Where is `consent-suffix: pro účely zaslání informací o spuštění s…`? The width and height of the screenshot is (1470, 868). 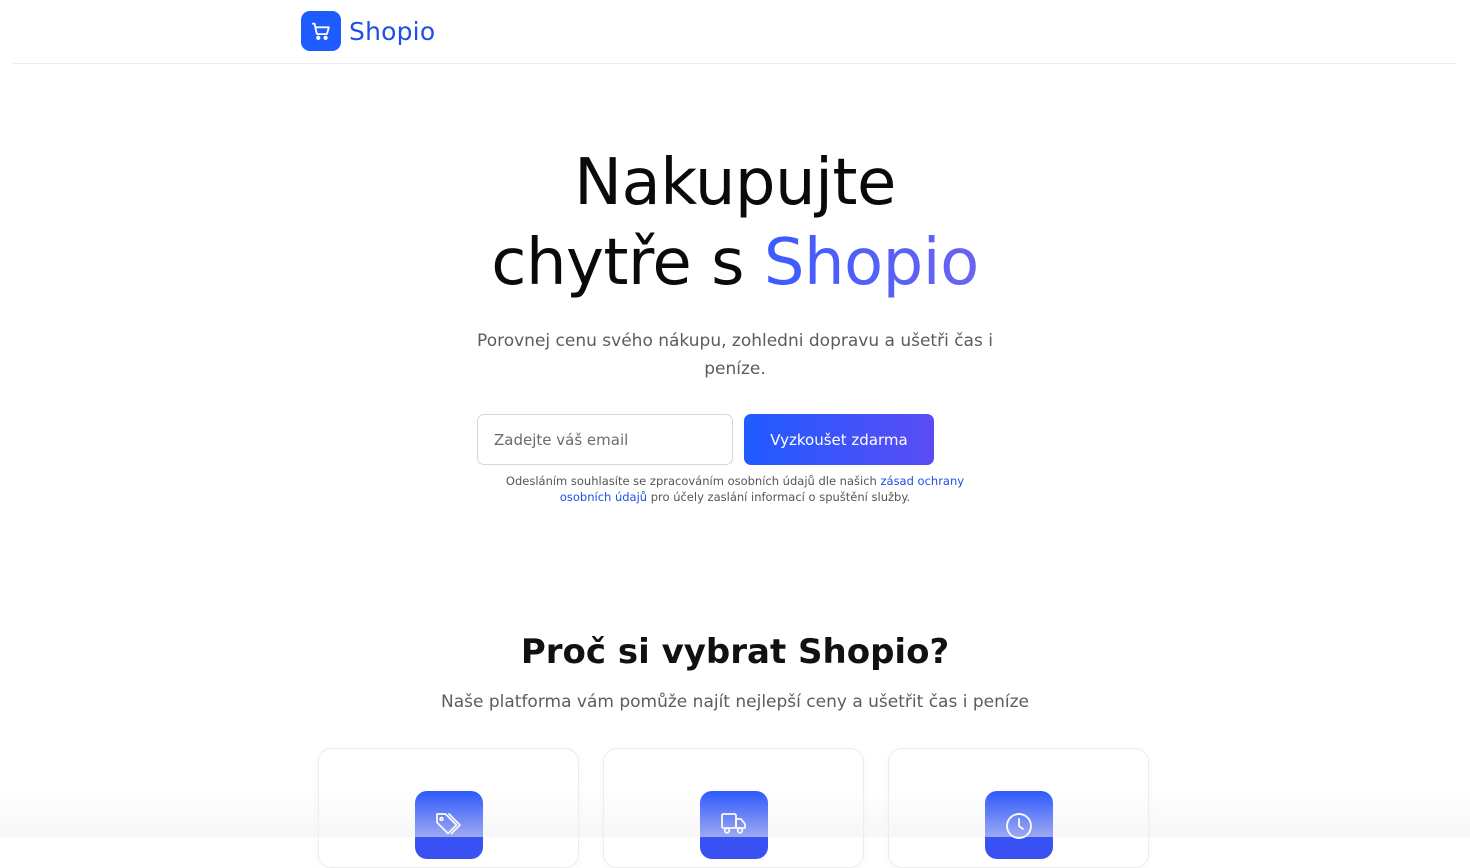
consent-suffix: pro účely zaslání informací o spuštění s… is located at coordinates (780, 497).